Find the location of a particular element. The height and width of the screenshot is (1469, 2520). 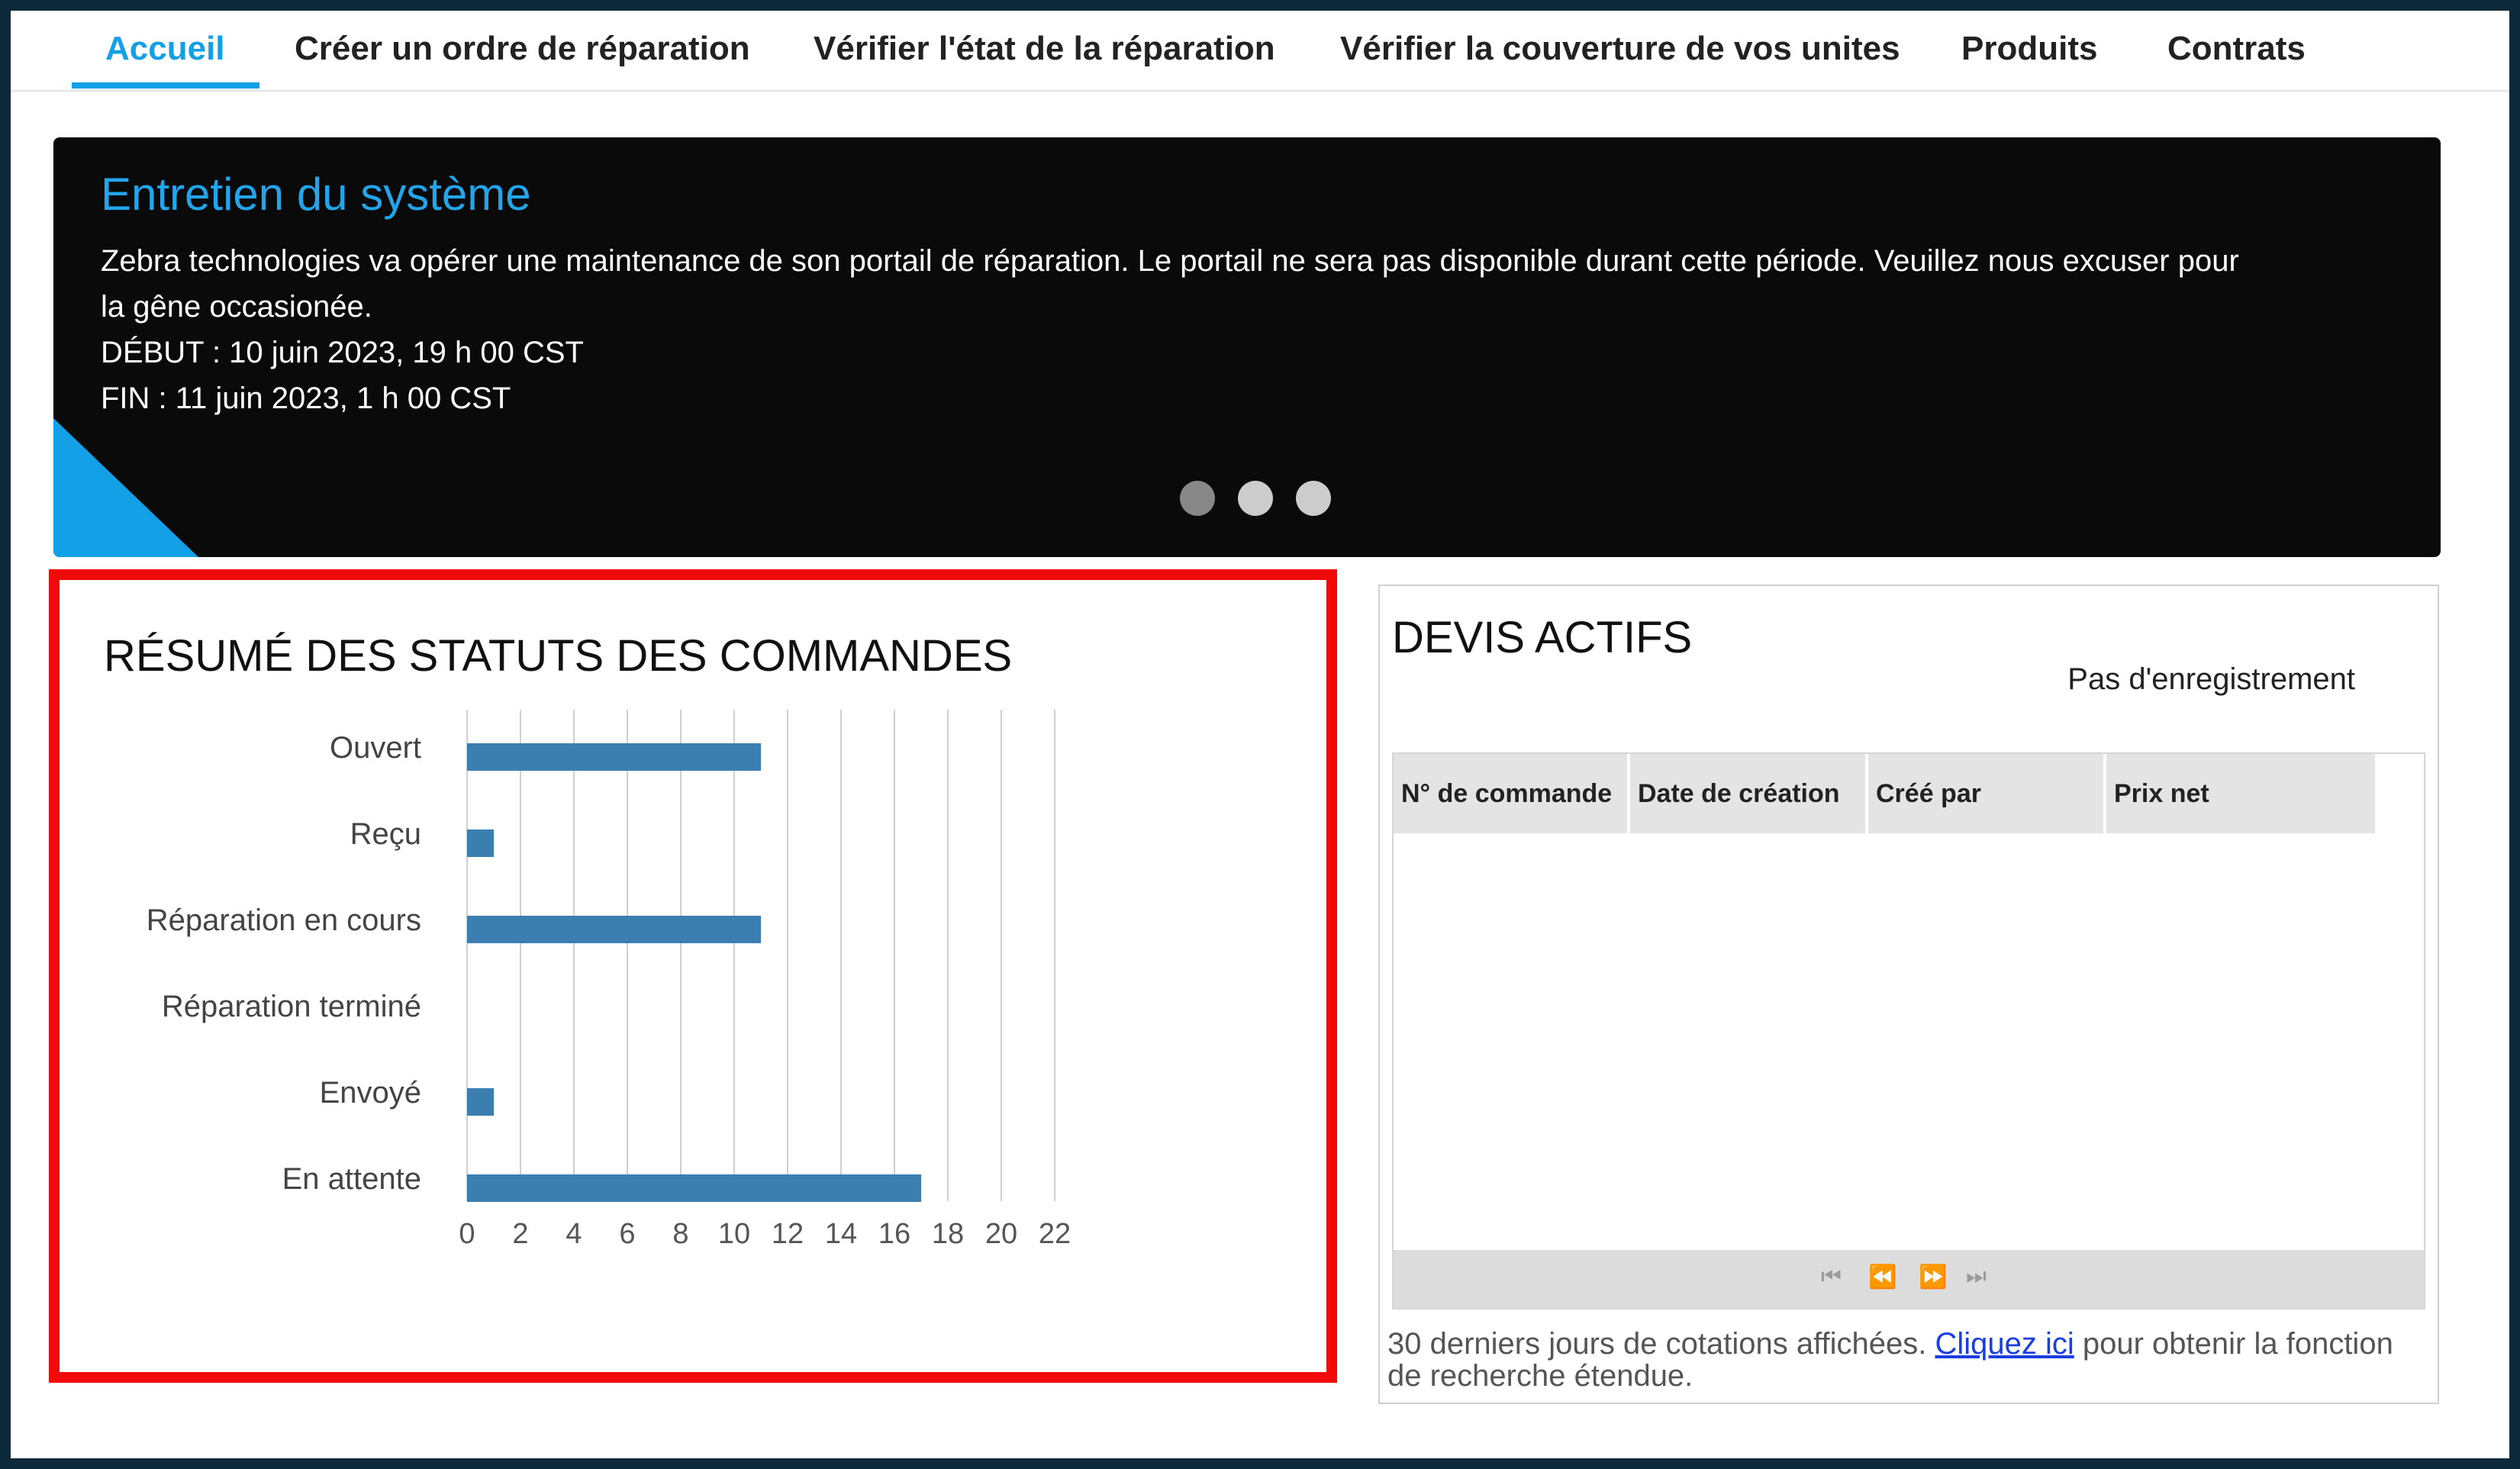

x-tick-label: 14 is located at coordinates (841, 1234).